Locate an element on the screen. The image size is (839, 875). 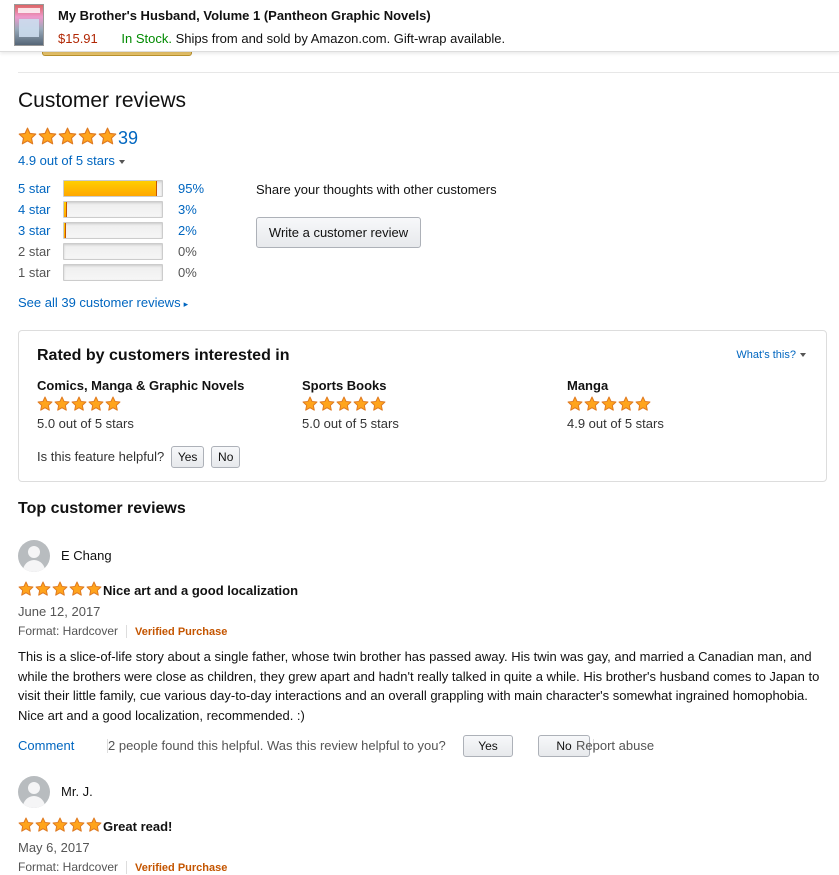
whats-this-label: What's this? is located at coordinates (766, 355).